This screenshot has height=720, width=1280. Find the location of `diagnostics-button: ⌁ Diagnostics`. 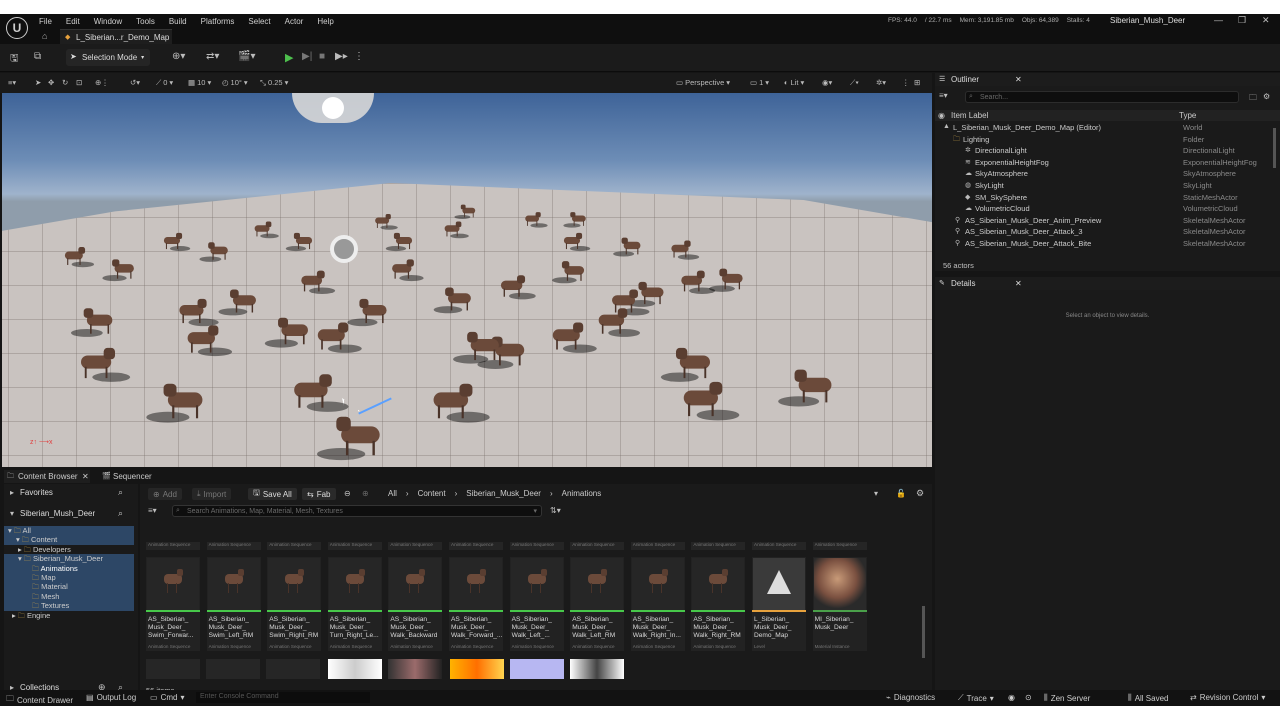

diagnostics-button: ⌁ Diagnostics is located at coordinates (910, 697).